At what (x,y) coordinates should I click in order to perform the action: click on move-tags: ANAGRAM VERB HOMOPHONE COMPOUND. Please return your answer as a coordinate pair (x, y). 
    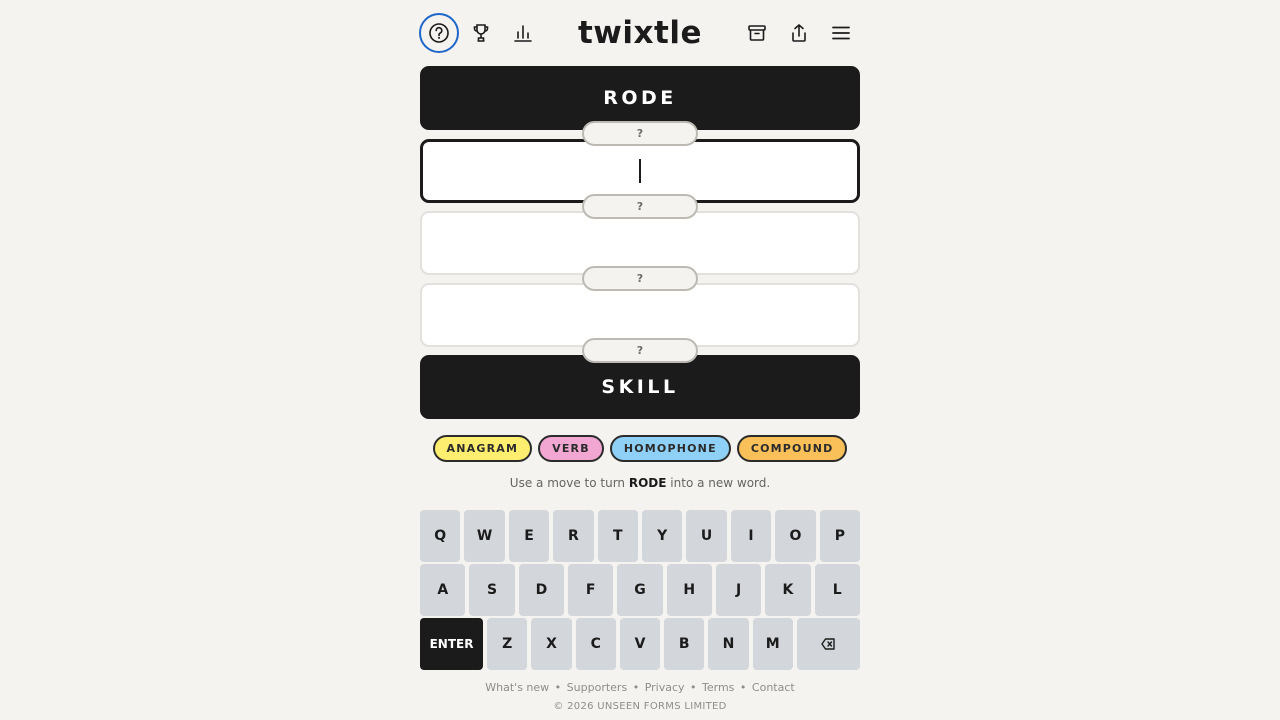
    Looking at the image, I should click on (640, 448).